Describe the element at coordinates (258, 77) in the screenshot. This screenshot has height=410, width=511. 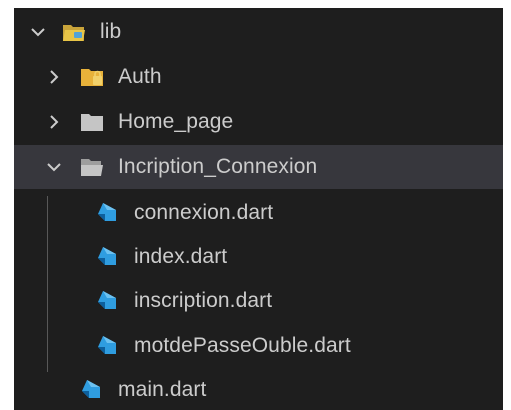
I see `tree-item-auth: Auth` at that location.